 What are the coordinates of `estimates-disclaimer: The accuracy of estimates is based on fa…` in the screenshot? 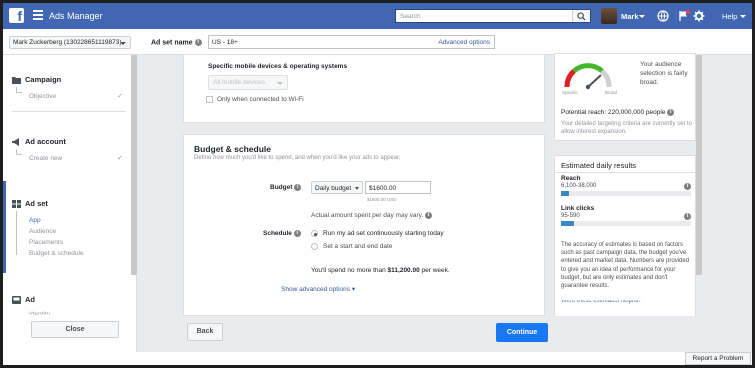 It's located at (625, 266).